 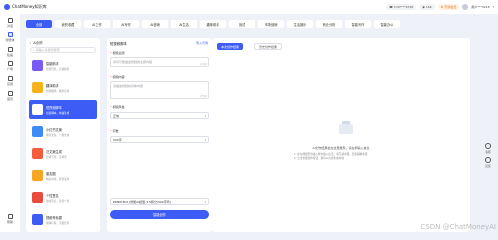 What do you see at coordinates (54, 129) in the screenshot?
I see `bot-name: 小红书文案` at bounding box center [54, 129].